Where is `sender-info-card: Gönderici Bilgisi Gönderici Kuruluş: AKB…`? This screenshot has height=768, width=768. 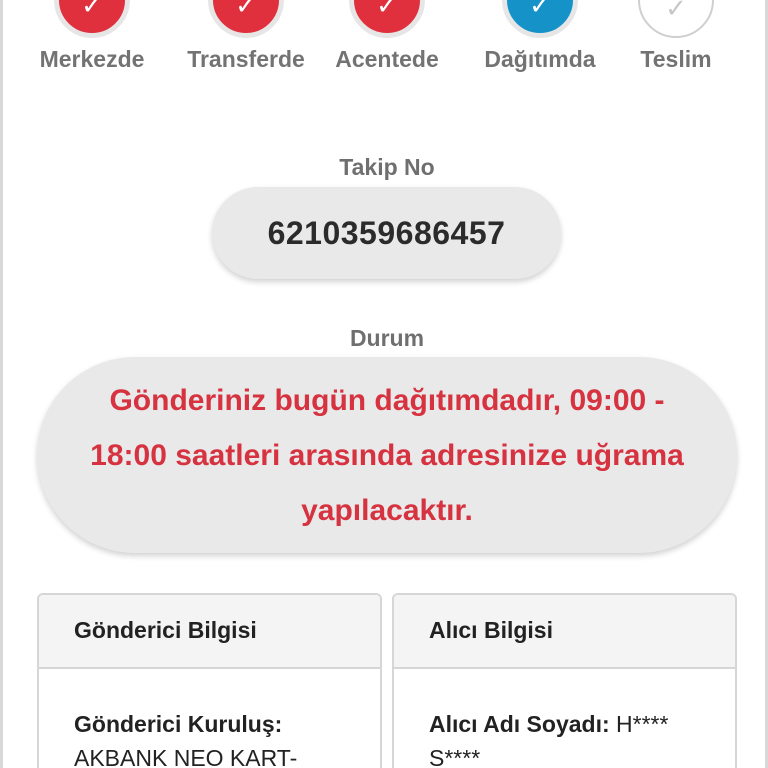
sender-info-card: Gönderici Bilgisi Gönderici Kuruluş: AKB… is located at coordinates (209, 680).